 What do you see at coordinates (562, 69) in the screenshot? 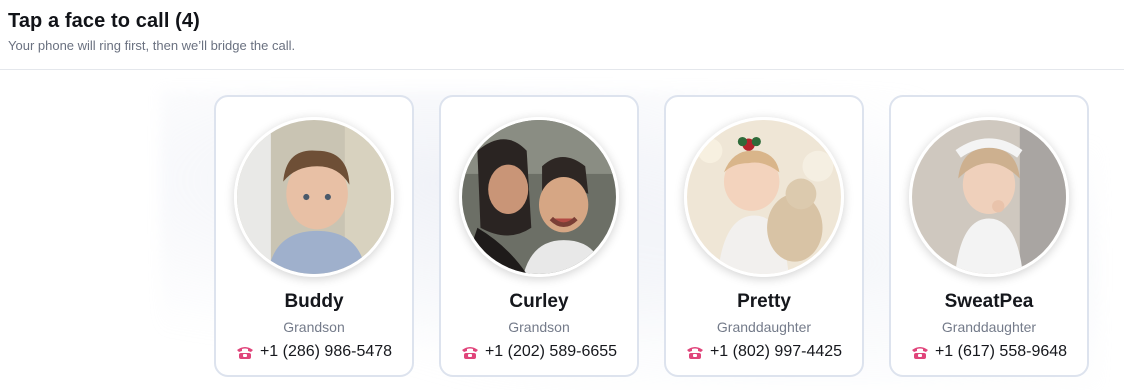
I see `header-divider` at bounding box center [562, 69].